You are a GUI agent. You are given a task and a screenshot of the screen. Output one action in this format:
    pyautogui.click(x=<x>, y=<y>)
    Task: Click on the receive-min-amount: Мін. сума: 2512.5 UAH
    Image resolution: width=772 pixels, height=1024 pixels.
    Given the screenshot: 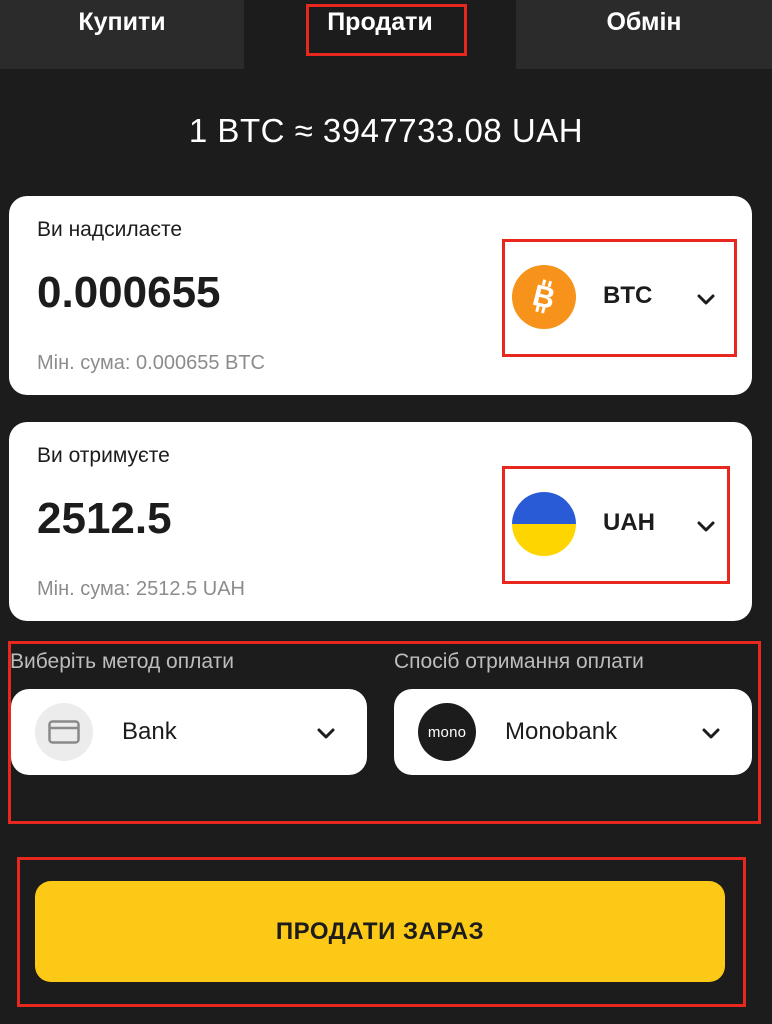 What is the action you would take?
    pyautogui.click(x=141, y=589)
    